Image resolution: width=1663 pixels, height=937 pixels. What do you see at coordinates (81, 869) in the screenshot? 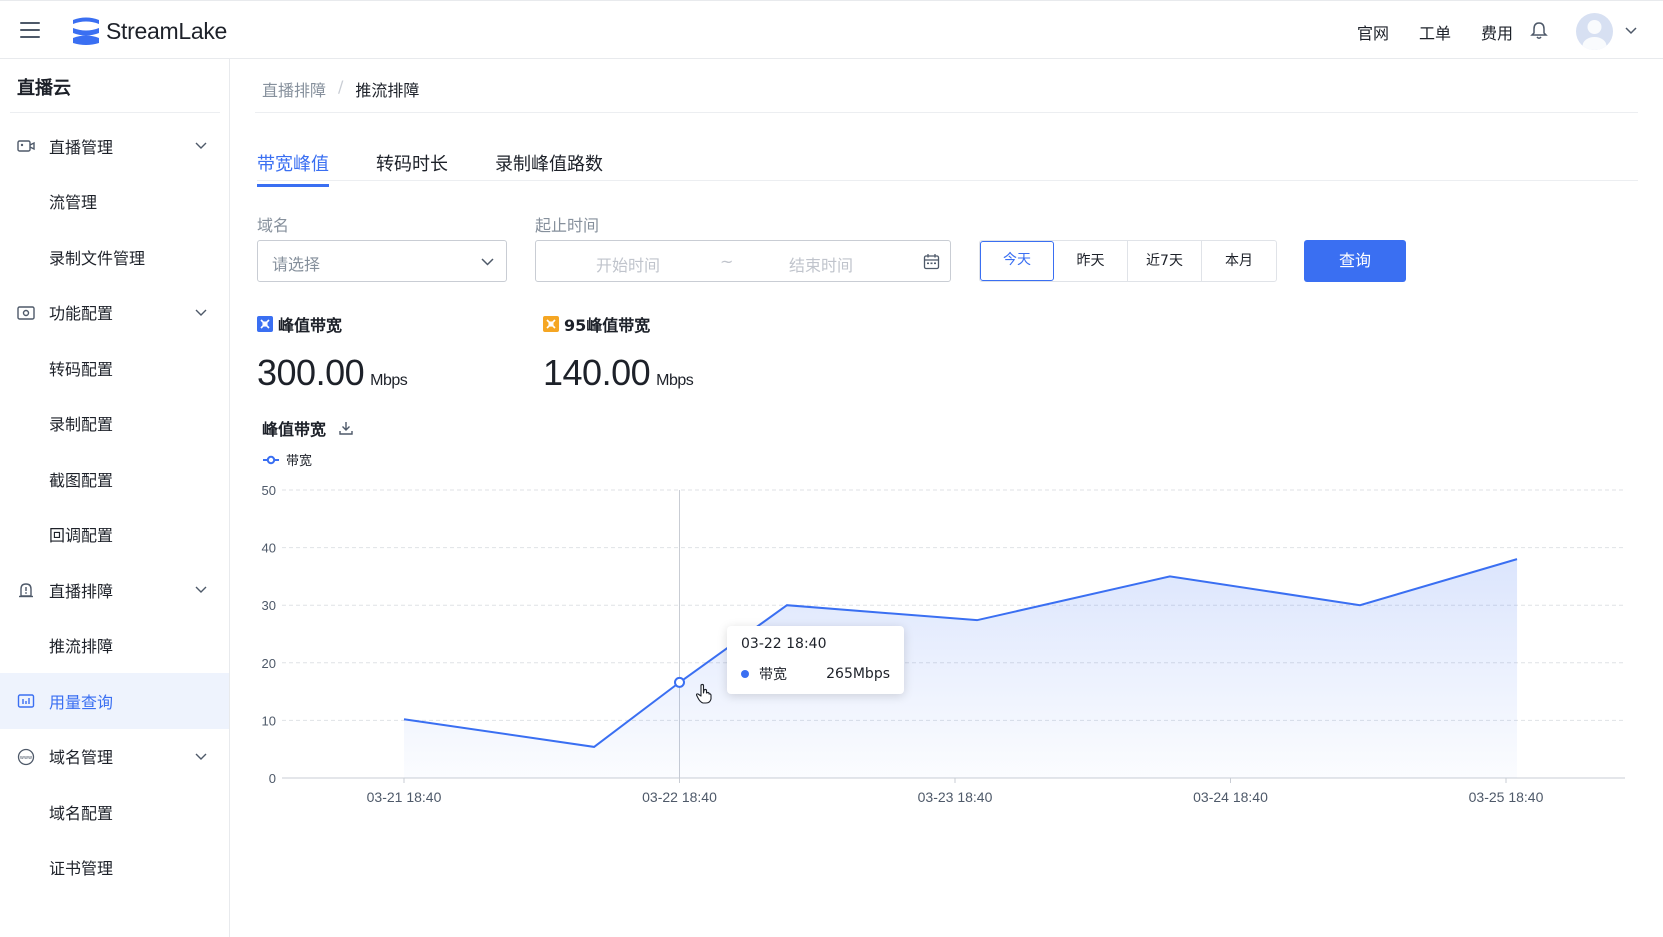
I see `sidebar-item-label: 证书管理` at bounding box center [81, 869].